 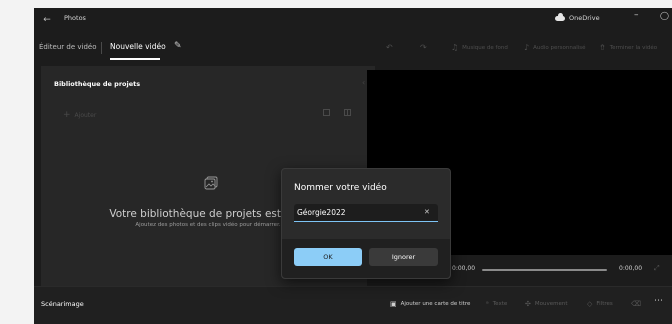 What do you see at coordinates (97, 84) in the screenshot?
I see `library-title: Bibliothèque de projets` at bounding box center [97, 84].